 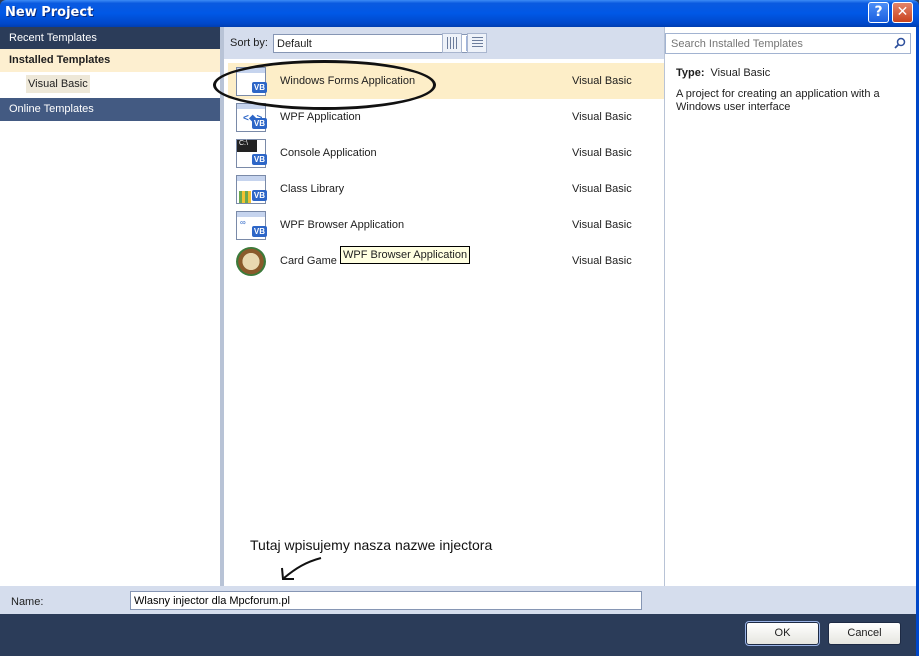 What do you see at coordinates (446, 189) in the screenshot?
I see `template-item-class-library: VB Class Library Visual Basic` at bounding box center [446, 189].